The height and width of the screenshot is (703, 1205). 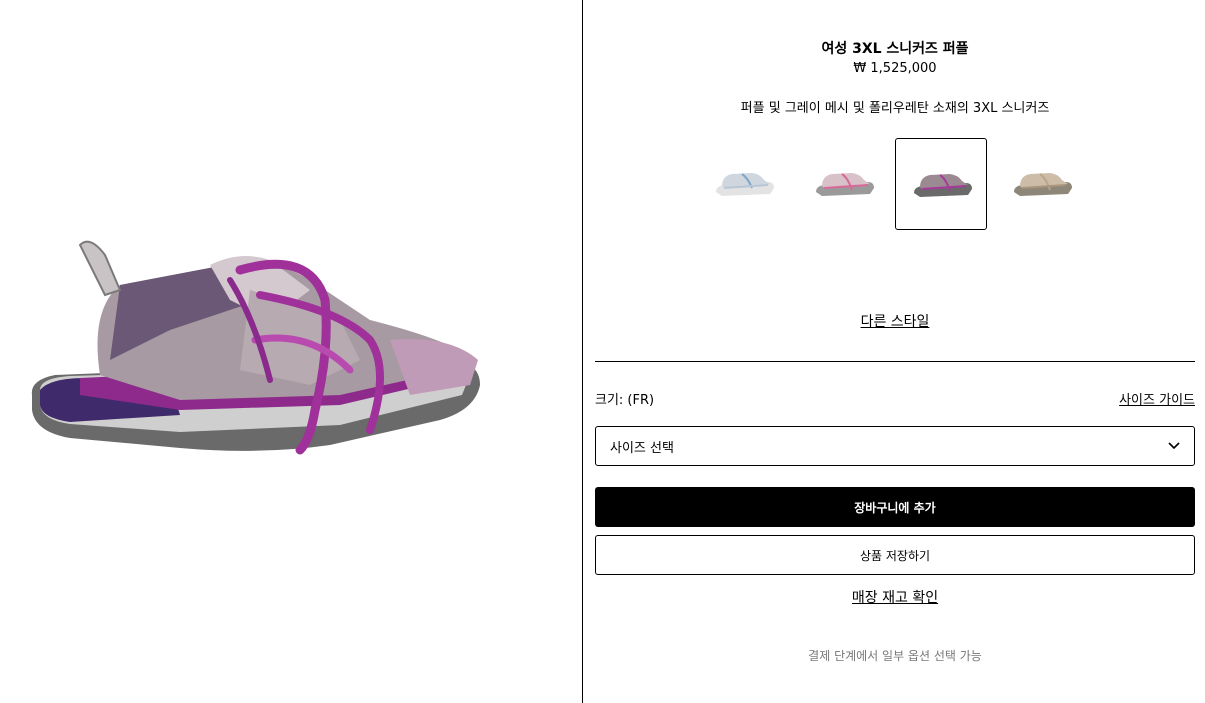 I want to click on product-title: 여성 3XL 스니커즈 퍼플, so click(x=895, y=49).